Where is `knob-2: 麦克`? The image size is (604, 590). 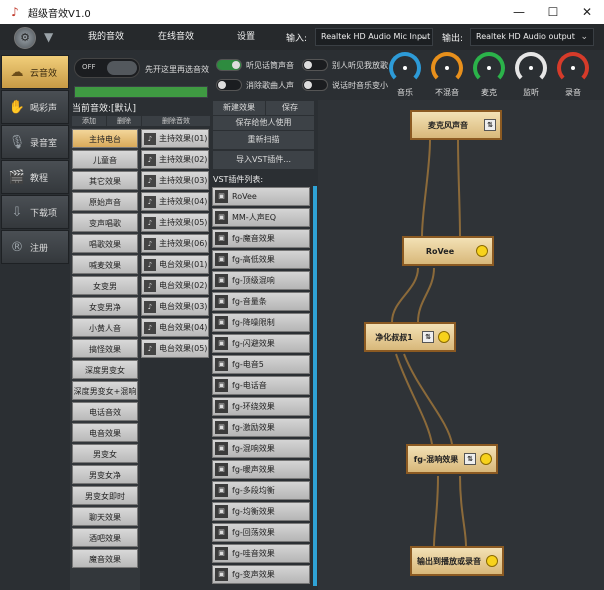
knob-2: 麦克 is located at coordinates (489, 75).